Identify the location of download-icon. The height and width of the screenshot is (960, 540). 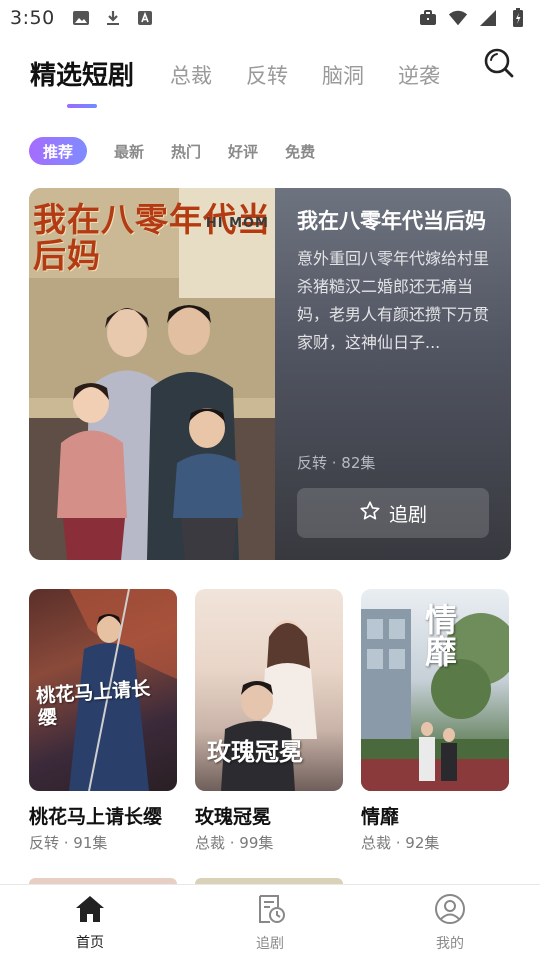
(113, 18).